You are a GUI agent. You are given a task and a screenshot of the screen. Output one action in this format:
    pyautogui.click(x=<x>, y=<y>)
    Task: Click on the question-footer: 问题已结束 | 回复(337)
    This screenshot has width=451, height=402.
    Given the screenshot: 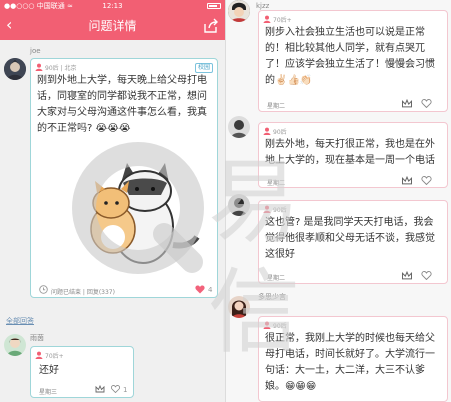 What is the action you would take?
    pyautogui.click(x=83, y=291)
    